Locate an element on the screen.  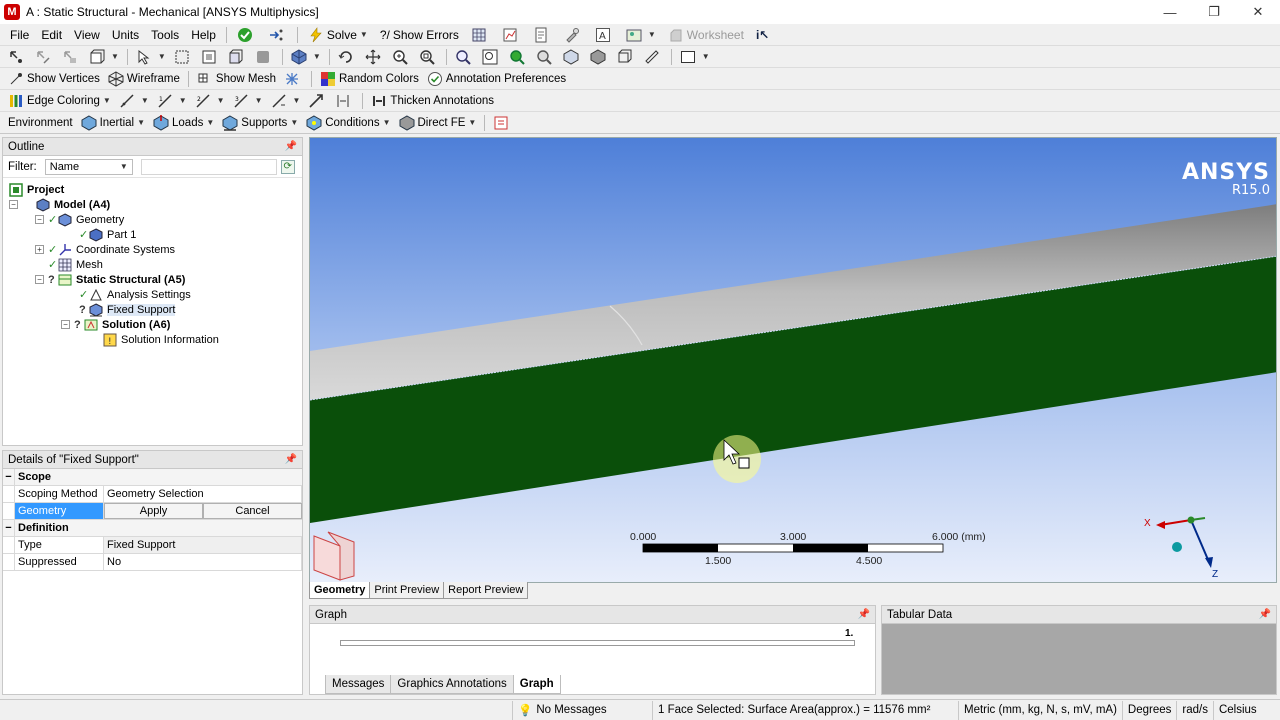
tree-item-mesh: ✓ Mesh is located at coordinates (75, 264).